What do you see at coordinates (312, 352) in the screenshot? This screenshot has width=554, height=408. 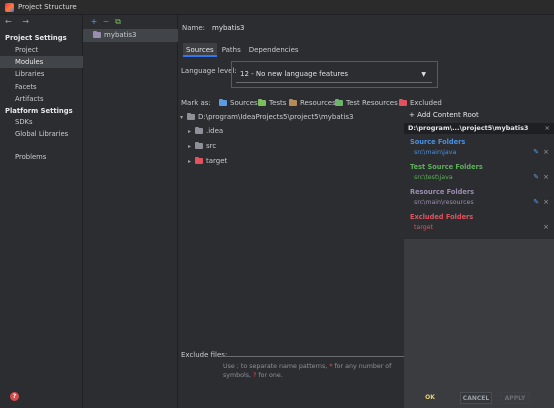 I see `exclude-files-input` at bounding box center [312, 352].